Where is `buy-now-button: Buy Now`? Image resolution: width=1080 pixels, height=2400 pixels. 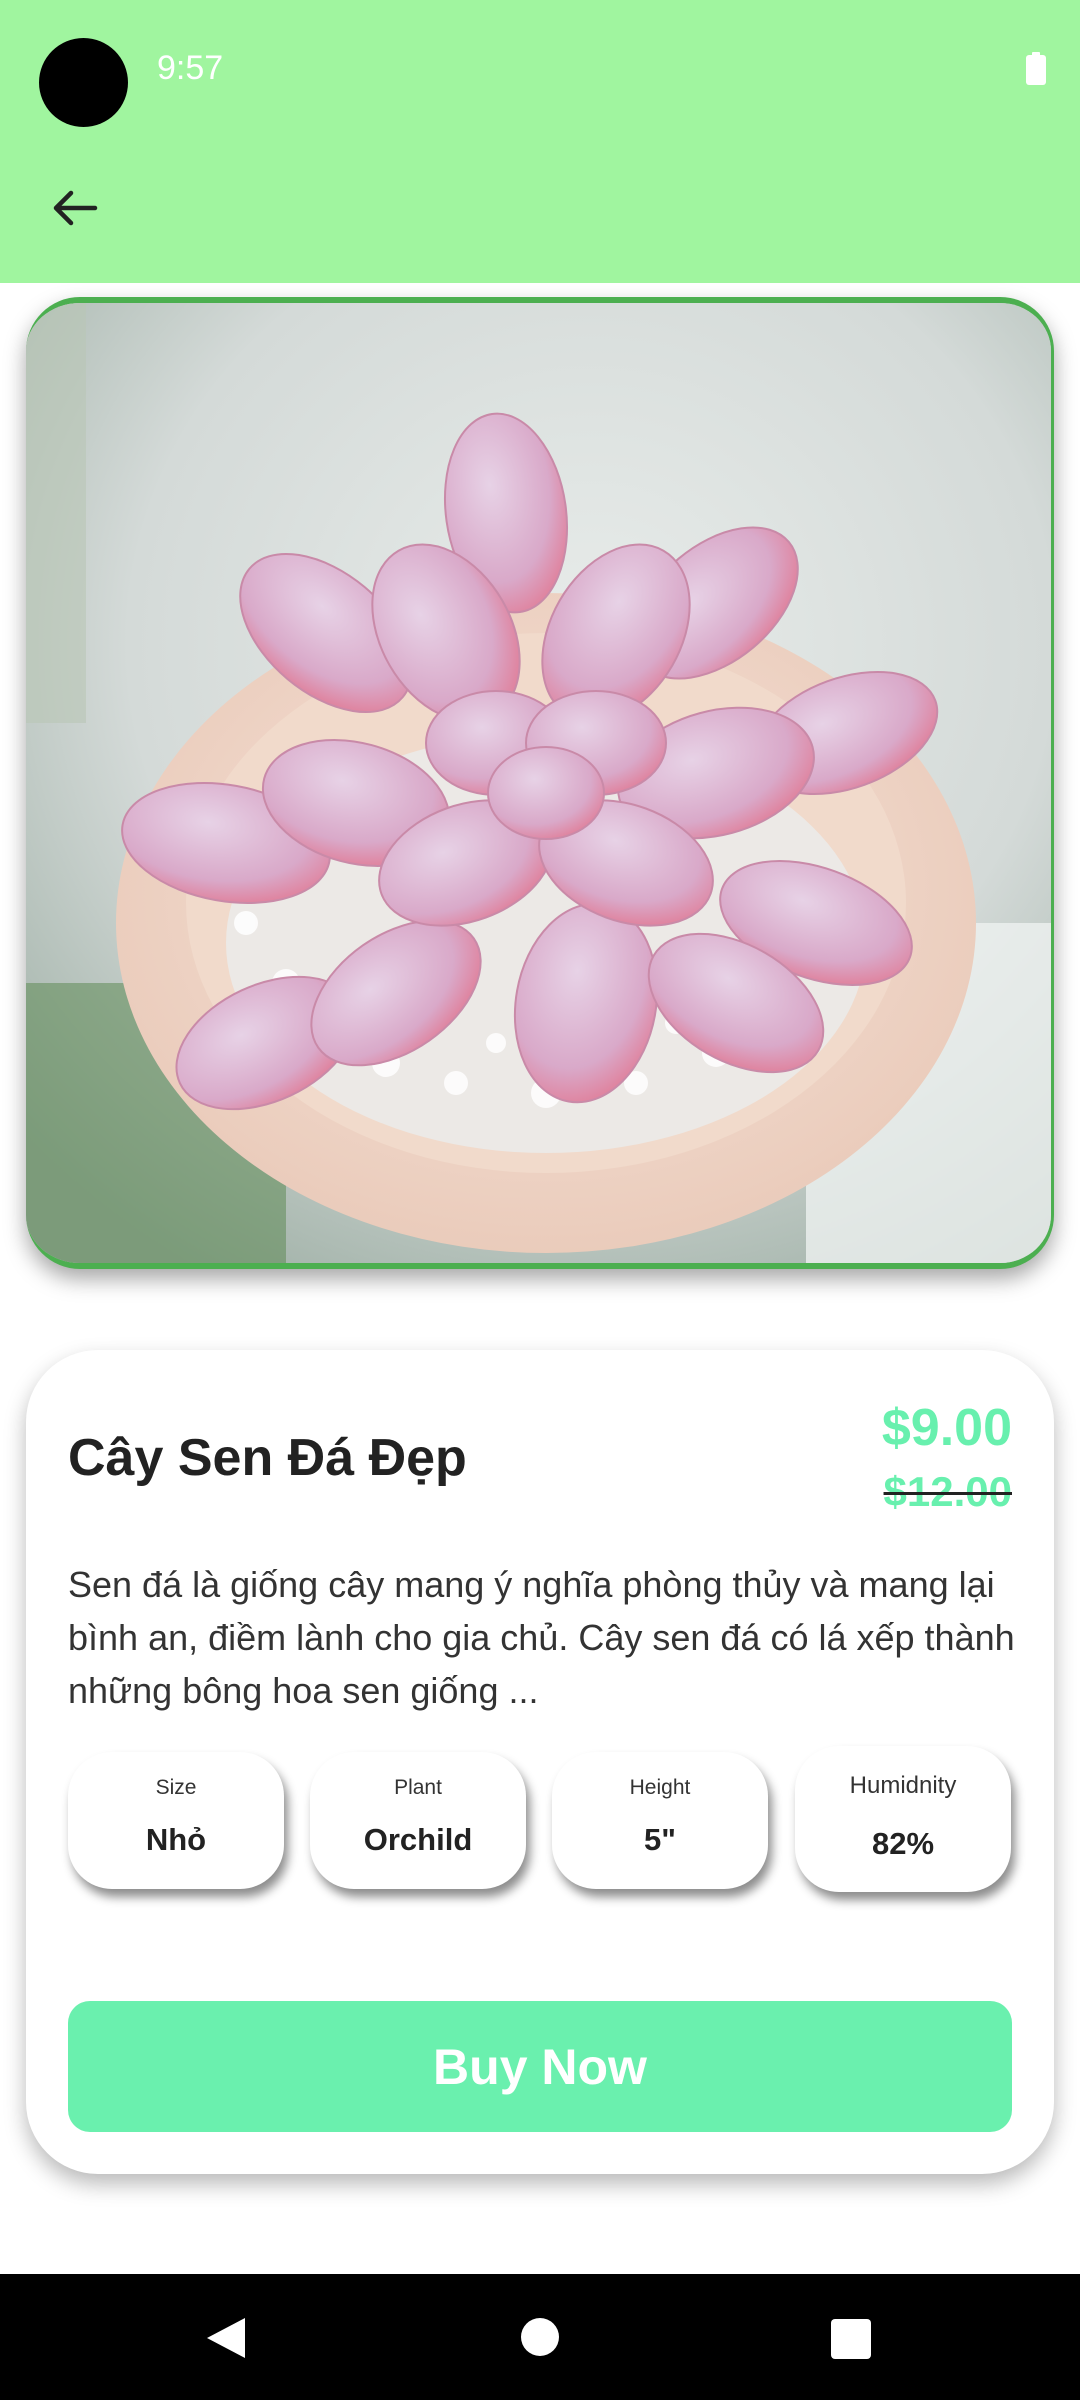 buy-now-button: Buy Now is located at coordinates (540, 2066).